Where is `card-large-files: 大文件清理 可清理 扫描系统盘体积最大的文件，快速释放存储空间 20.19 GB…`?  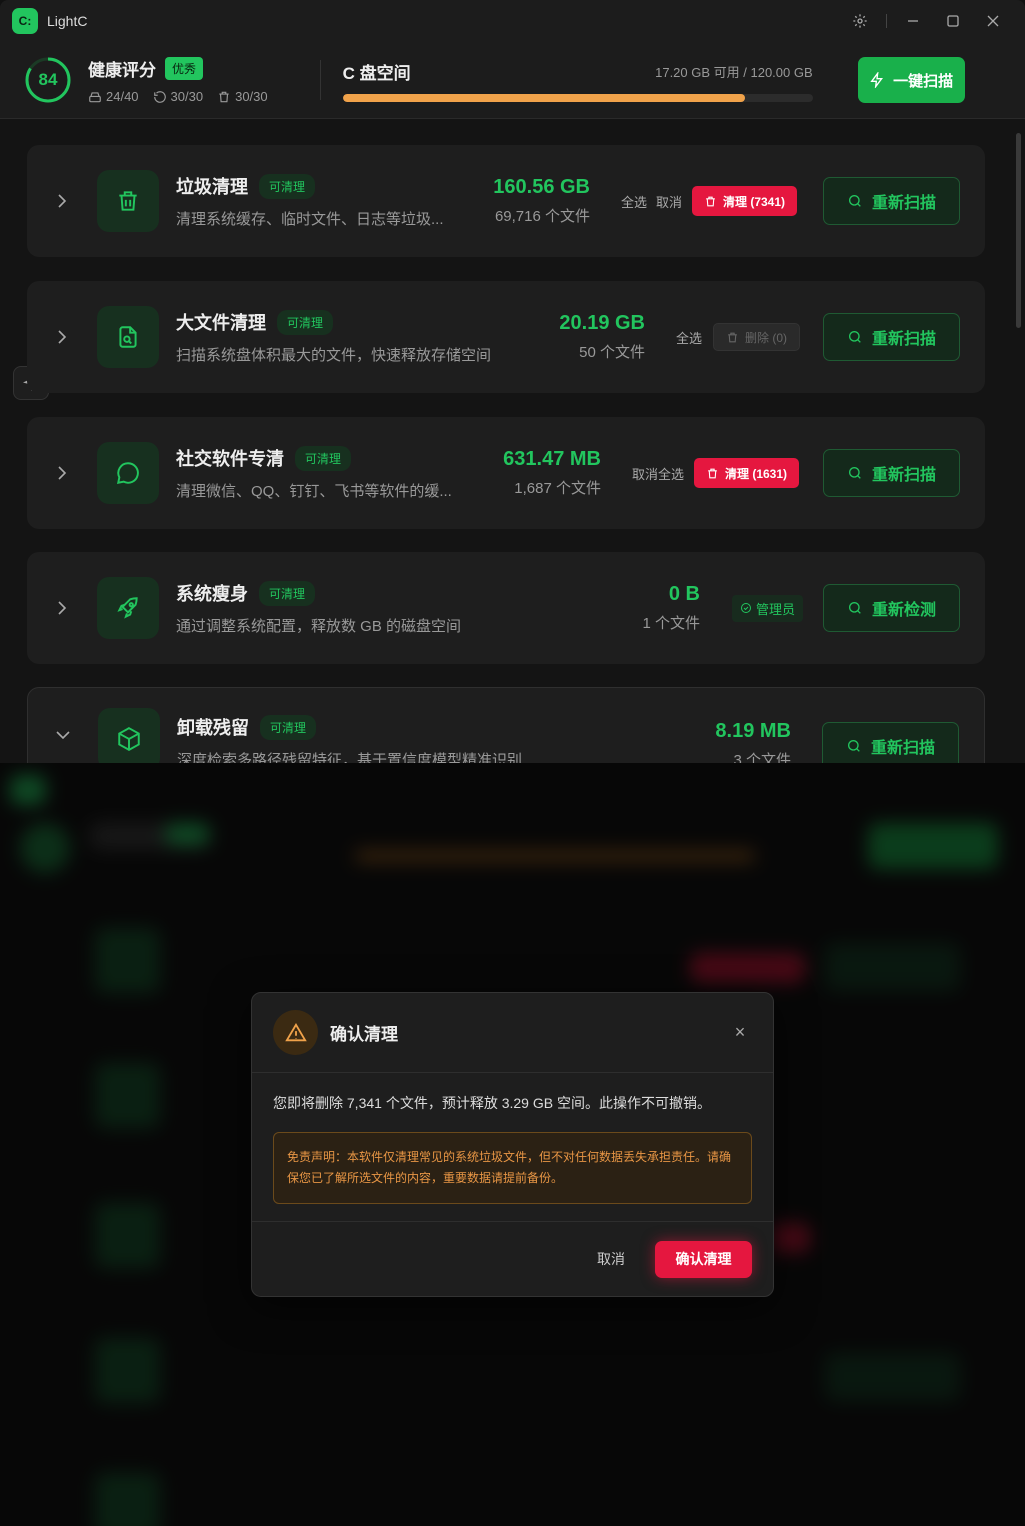
card-large-files: 大文件清理 可清理 扫描系统盘体积最大的文件，快速释放存储空间 20.19 GB… is located at coordinates (506, 337).